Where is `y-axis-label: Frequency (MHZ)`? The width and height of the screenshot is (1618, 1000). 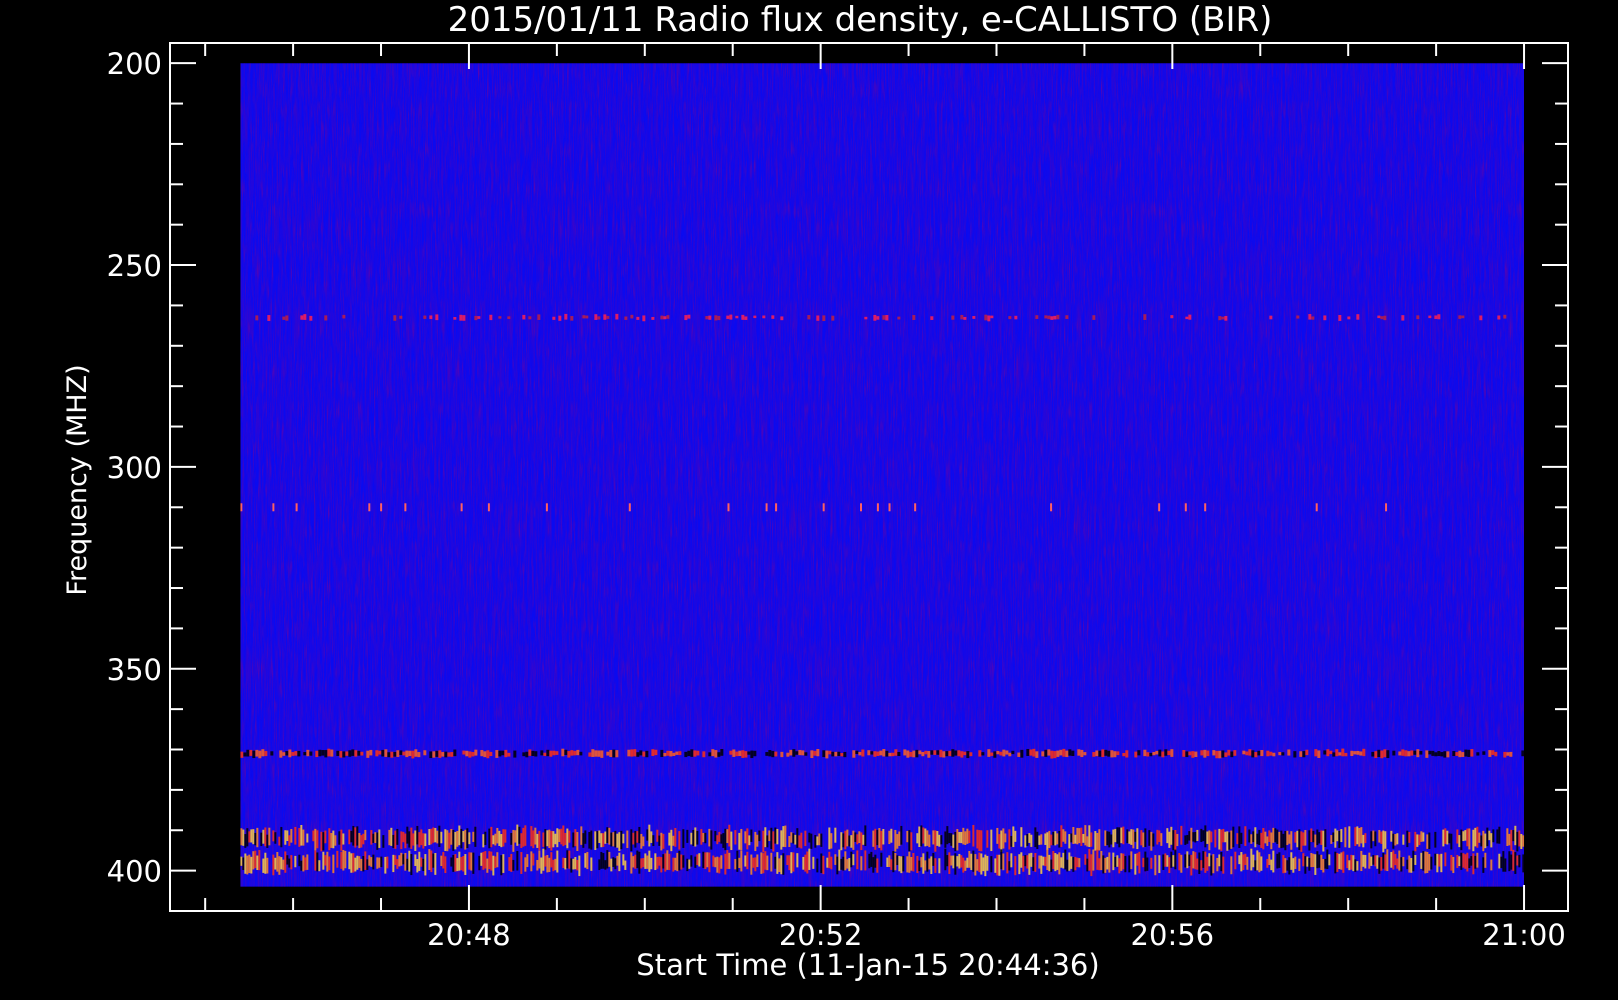 y-axis-label: Frequency (MHZ) is located at coordinates (77, 479).